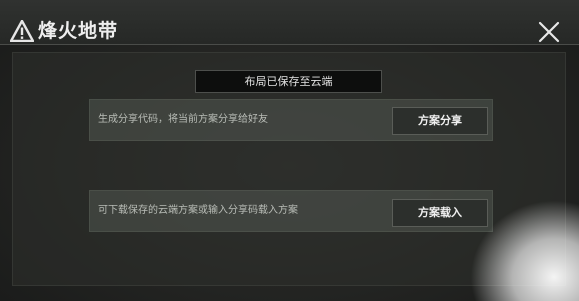 The image size is (579, 301). What do you see at coordinates (440, 121) in the screenshot?
I see `share-plan-button: 方案分享` at bounding box center [440, 121].